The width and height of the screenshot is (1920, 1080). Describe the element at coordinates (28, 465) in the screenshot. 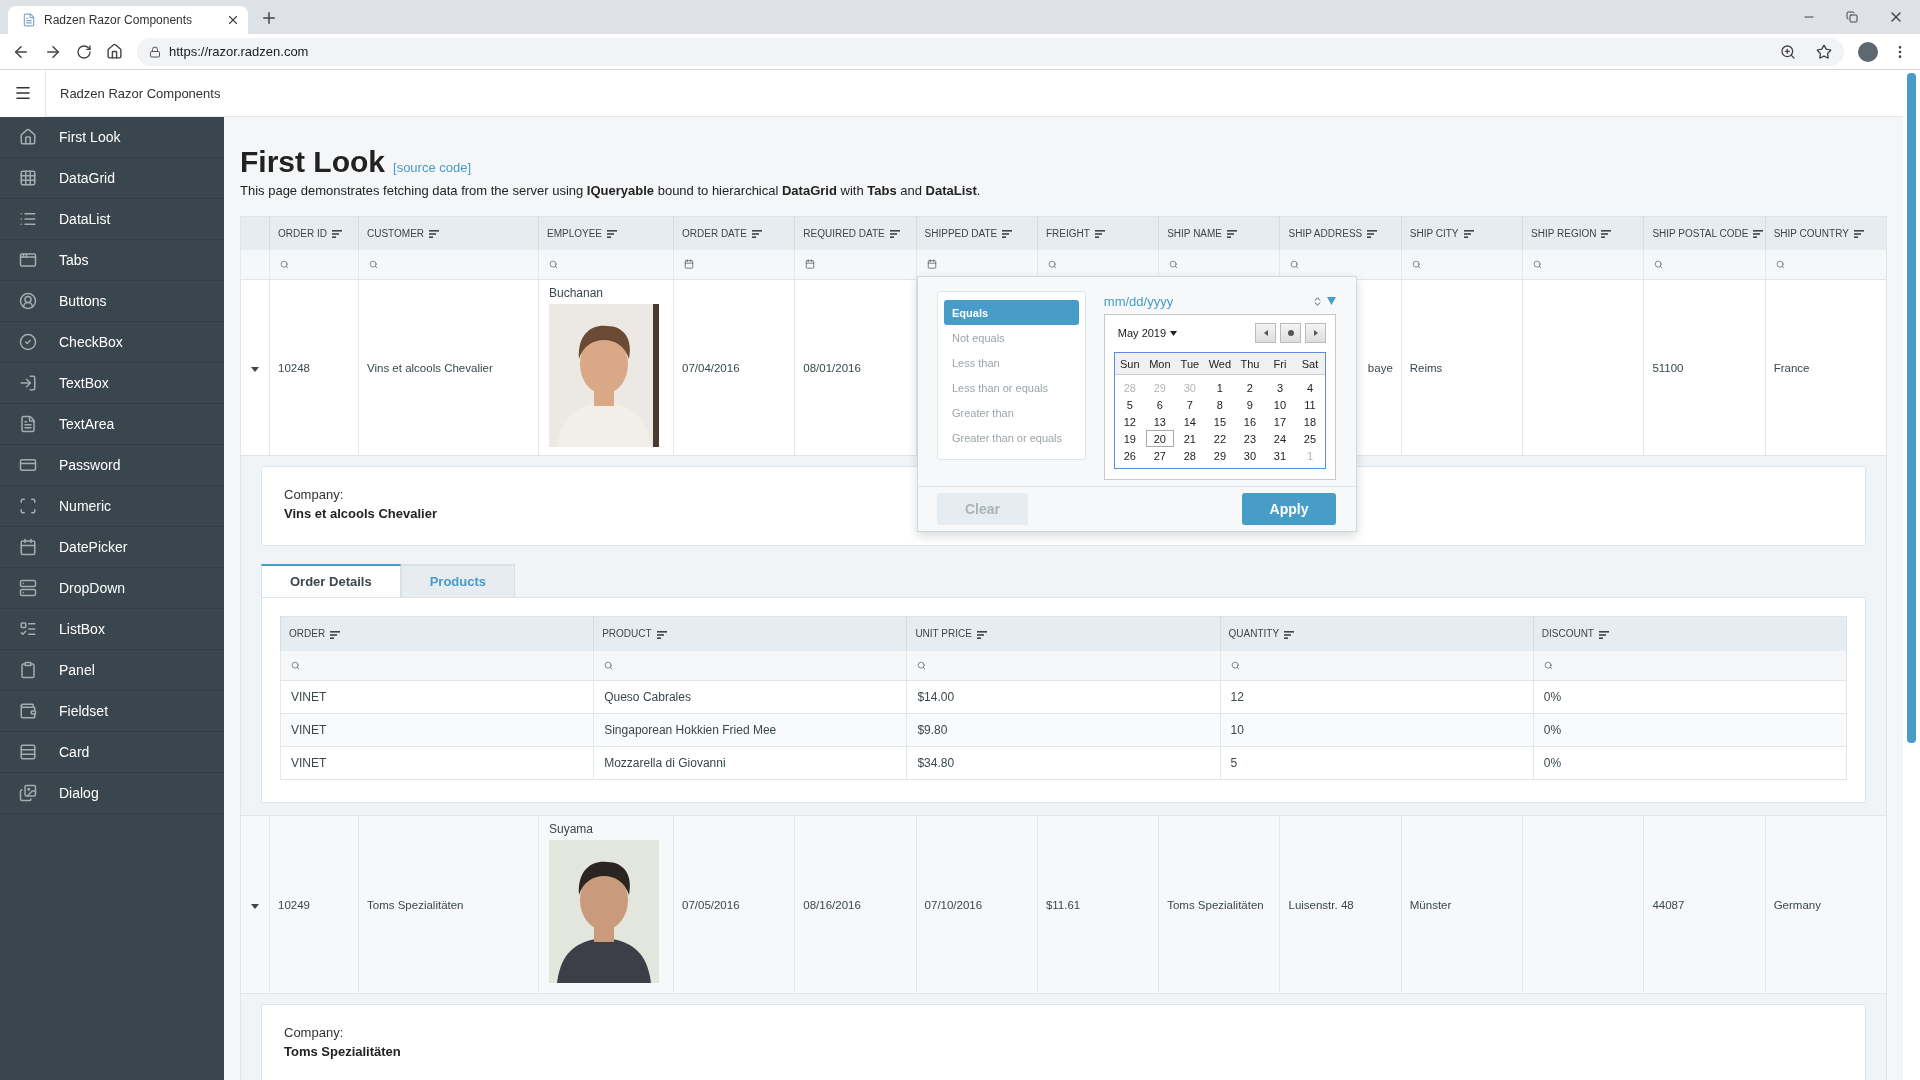

I see `credit-card-icon` at that location.